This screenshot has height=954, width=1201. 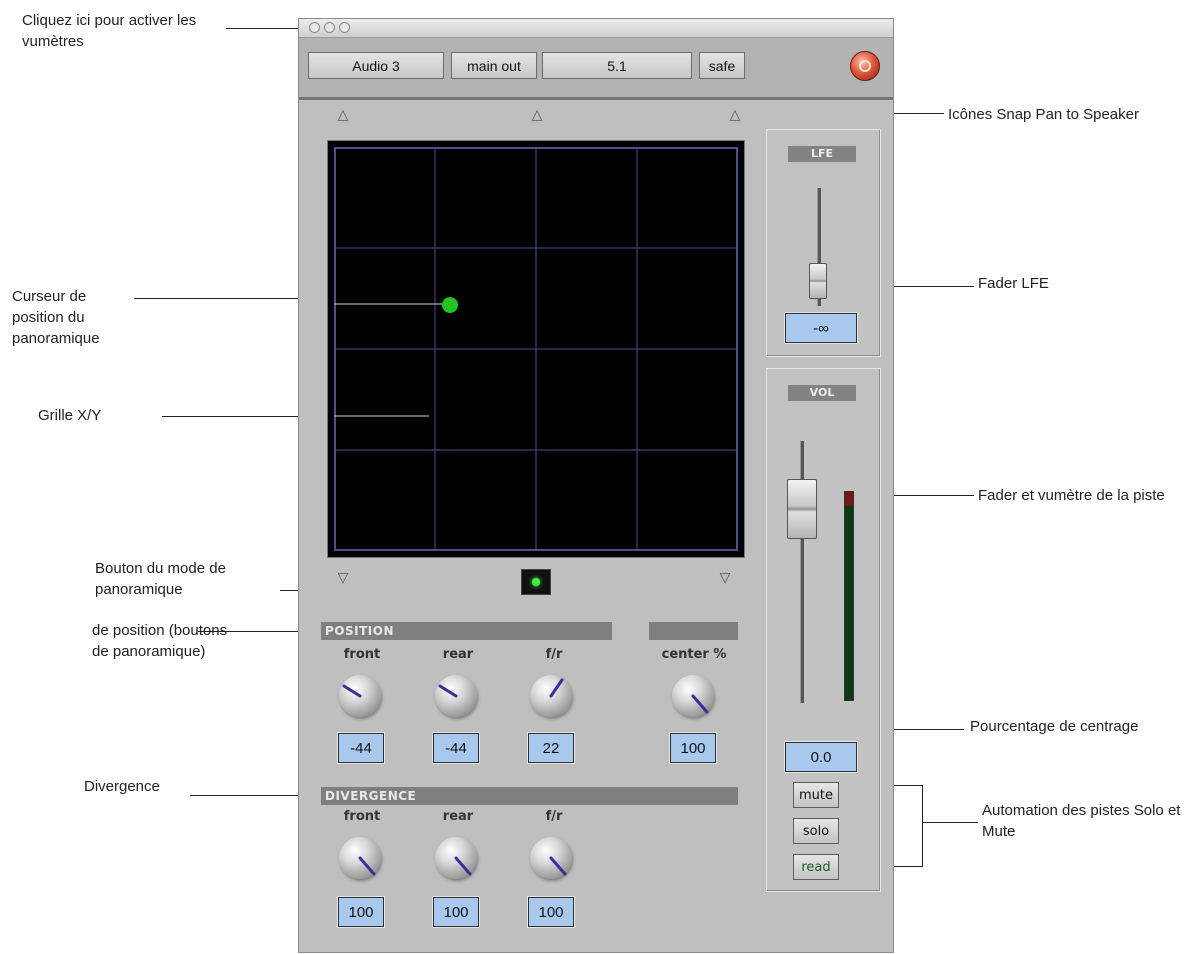 What do you see at coordinates (865, 66) in the screenshot?
I see `plugin-power-icon` at bounding box center [865, 66].